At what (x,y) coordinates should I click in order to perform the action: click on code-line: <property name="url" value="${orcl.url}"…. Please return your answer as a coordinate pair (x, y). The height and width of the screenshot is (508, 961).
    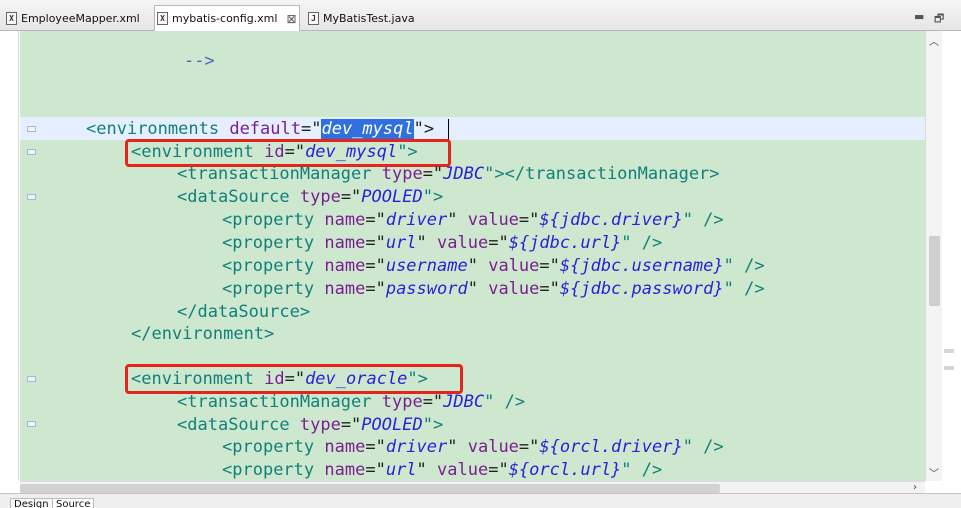
    Looking at the image, I should click on (442, 470).